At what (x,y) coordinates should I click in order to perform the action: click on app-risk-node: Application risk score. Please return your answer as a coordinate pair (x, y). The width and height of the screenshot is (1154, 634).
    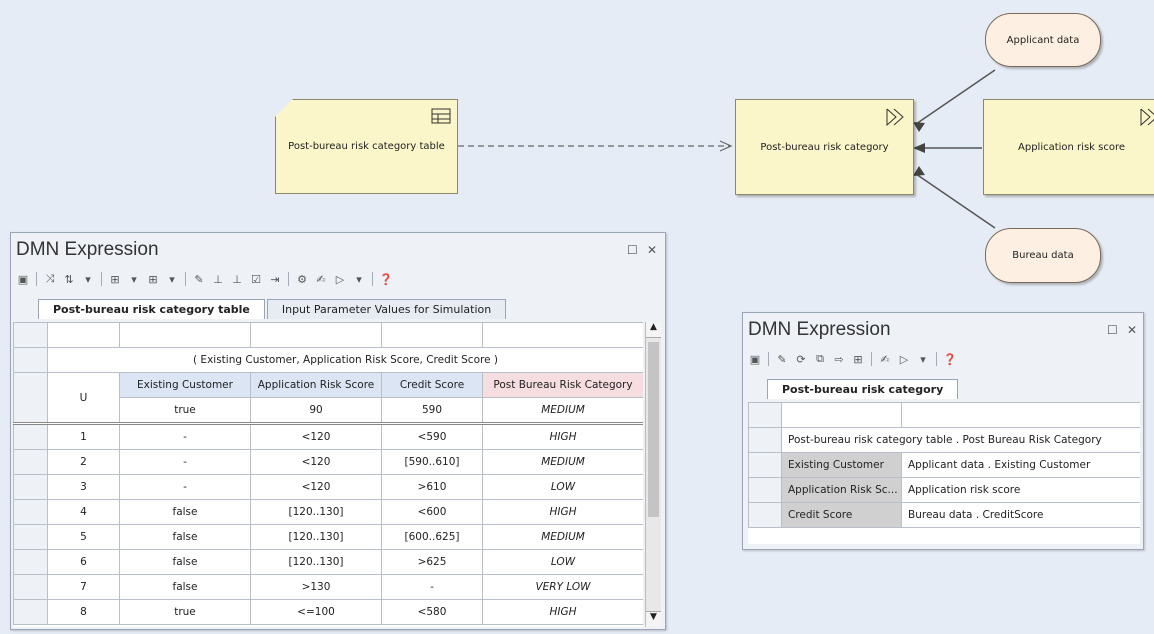
    Looking at the image, I should click on (1068, 147).